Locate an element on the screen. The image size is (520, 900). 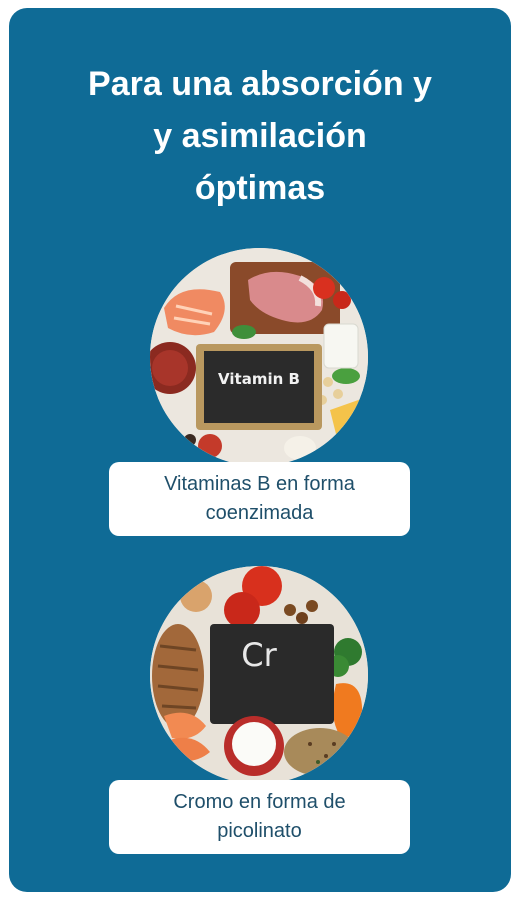
title-line-1: Para una absorción y is located at coordinates (260, 84).